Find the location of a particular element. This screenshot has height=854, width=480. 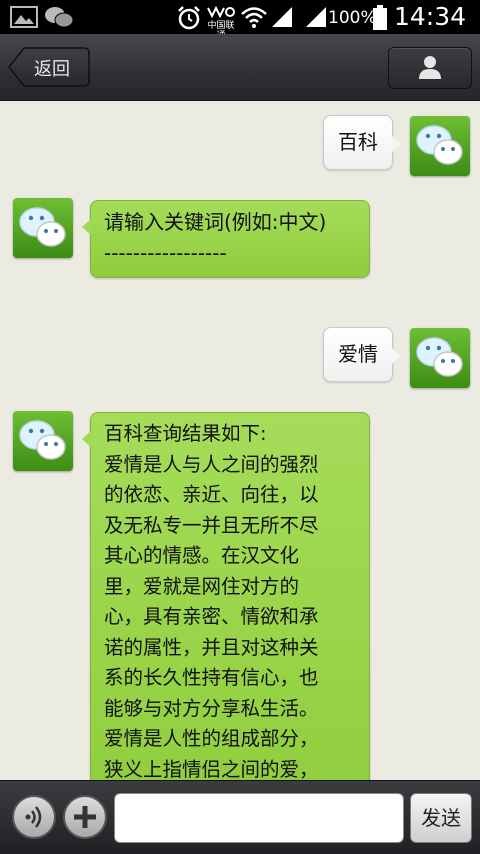

voice-icon is located at coordinates (33, 817).